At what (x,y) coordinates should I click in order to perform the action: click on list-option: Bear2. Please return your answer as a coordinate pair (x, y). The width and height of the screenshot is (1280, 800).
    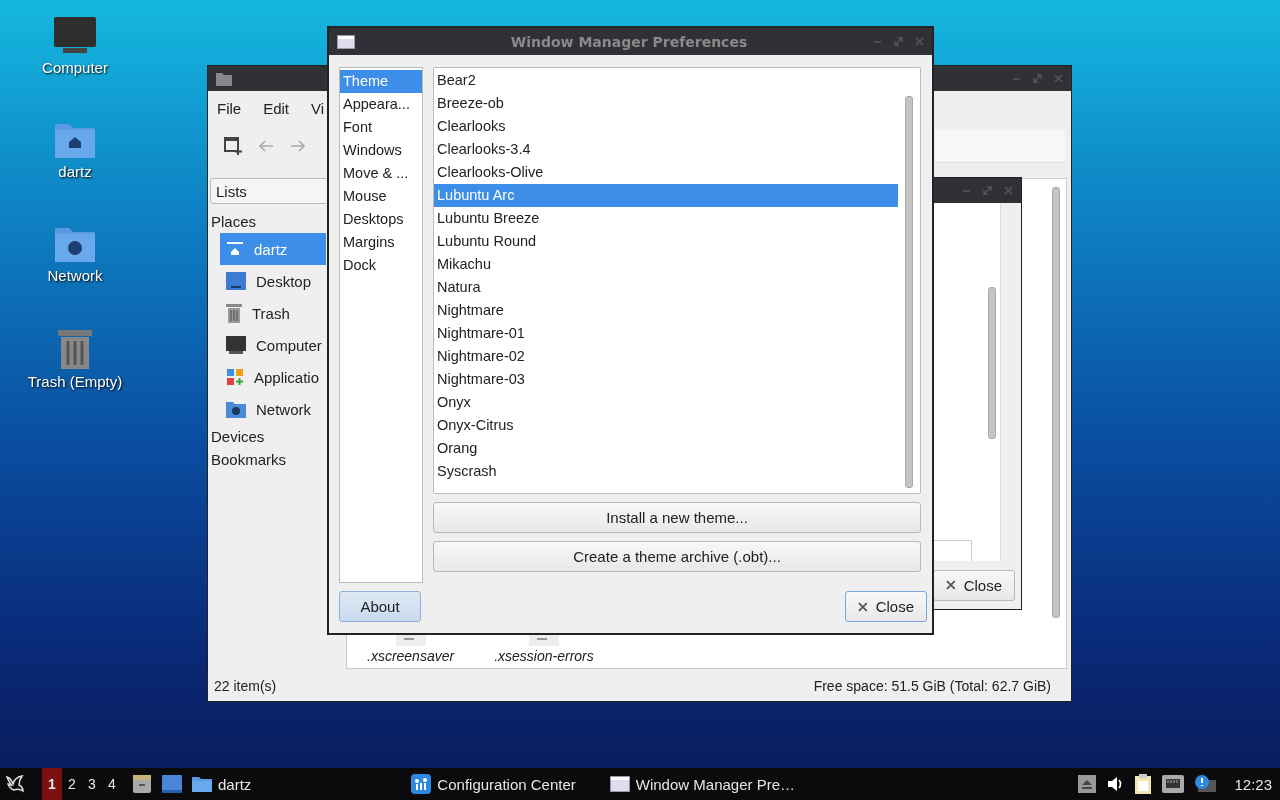
    Looking at the image, I should click on (666, 80).